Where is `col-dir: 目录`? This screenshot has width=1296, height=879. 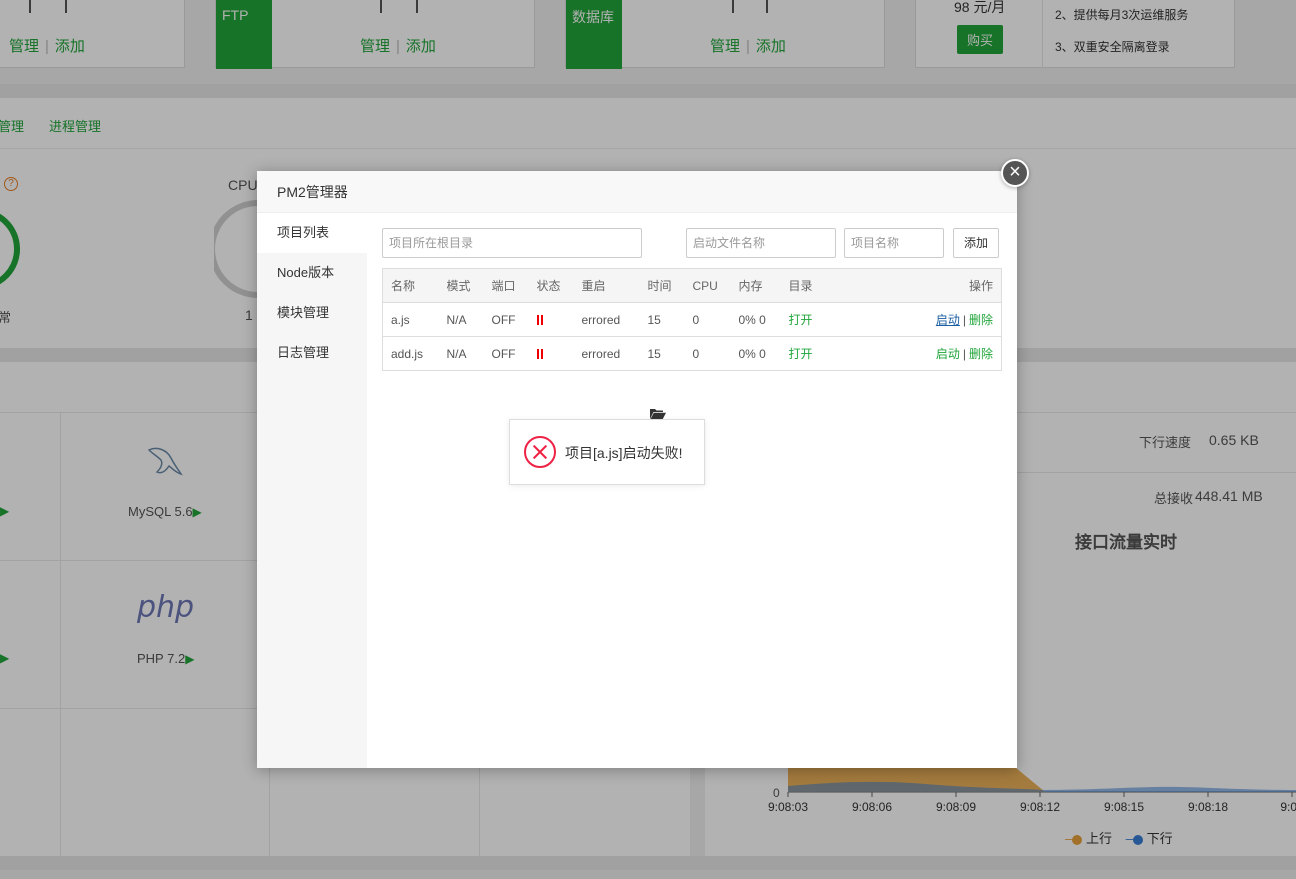
col-dir: 目录 is located at coordinates (805, 285).